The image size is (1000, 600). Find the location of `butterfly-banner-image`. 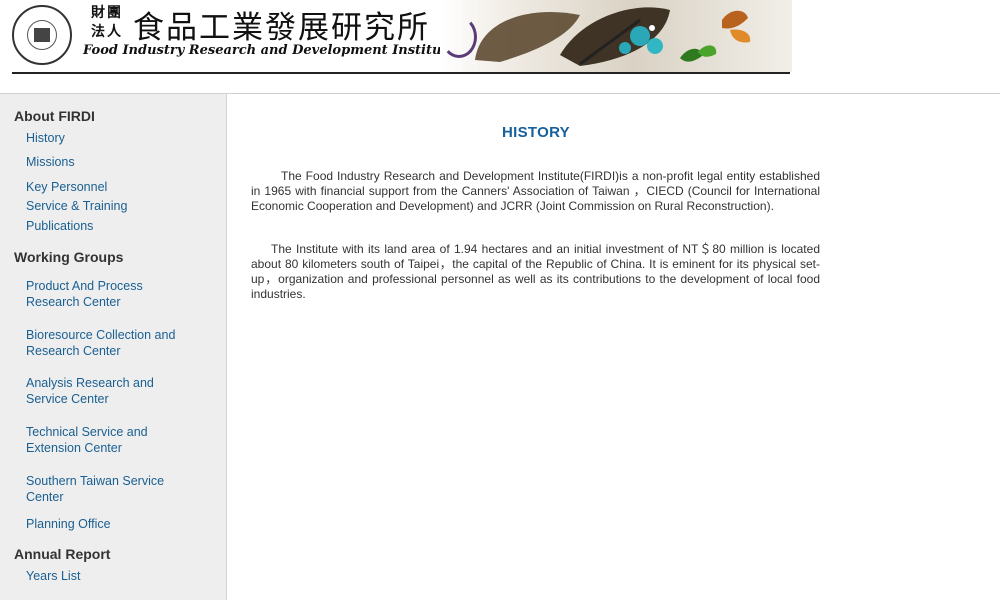

butterfly-banner-image is located at coordinates (616, 36).